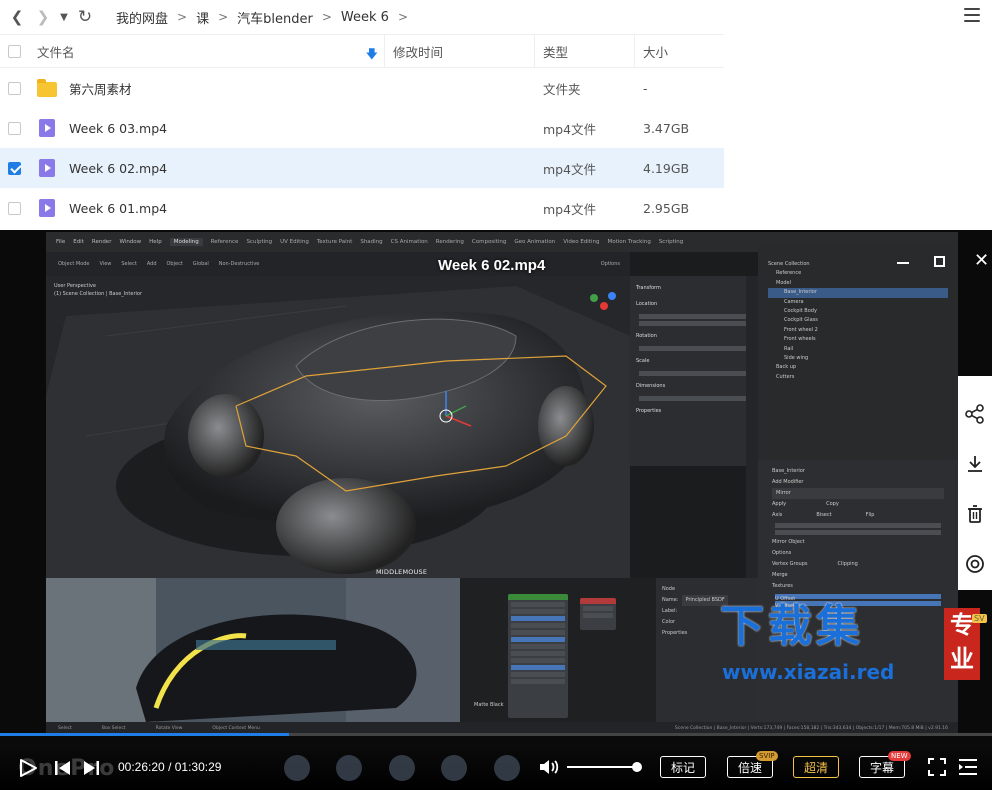 Image resolution: width=992 pixels, height=790 pixels. I want to click on outliner-item: Front wheels, so click(800, 339).